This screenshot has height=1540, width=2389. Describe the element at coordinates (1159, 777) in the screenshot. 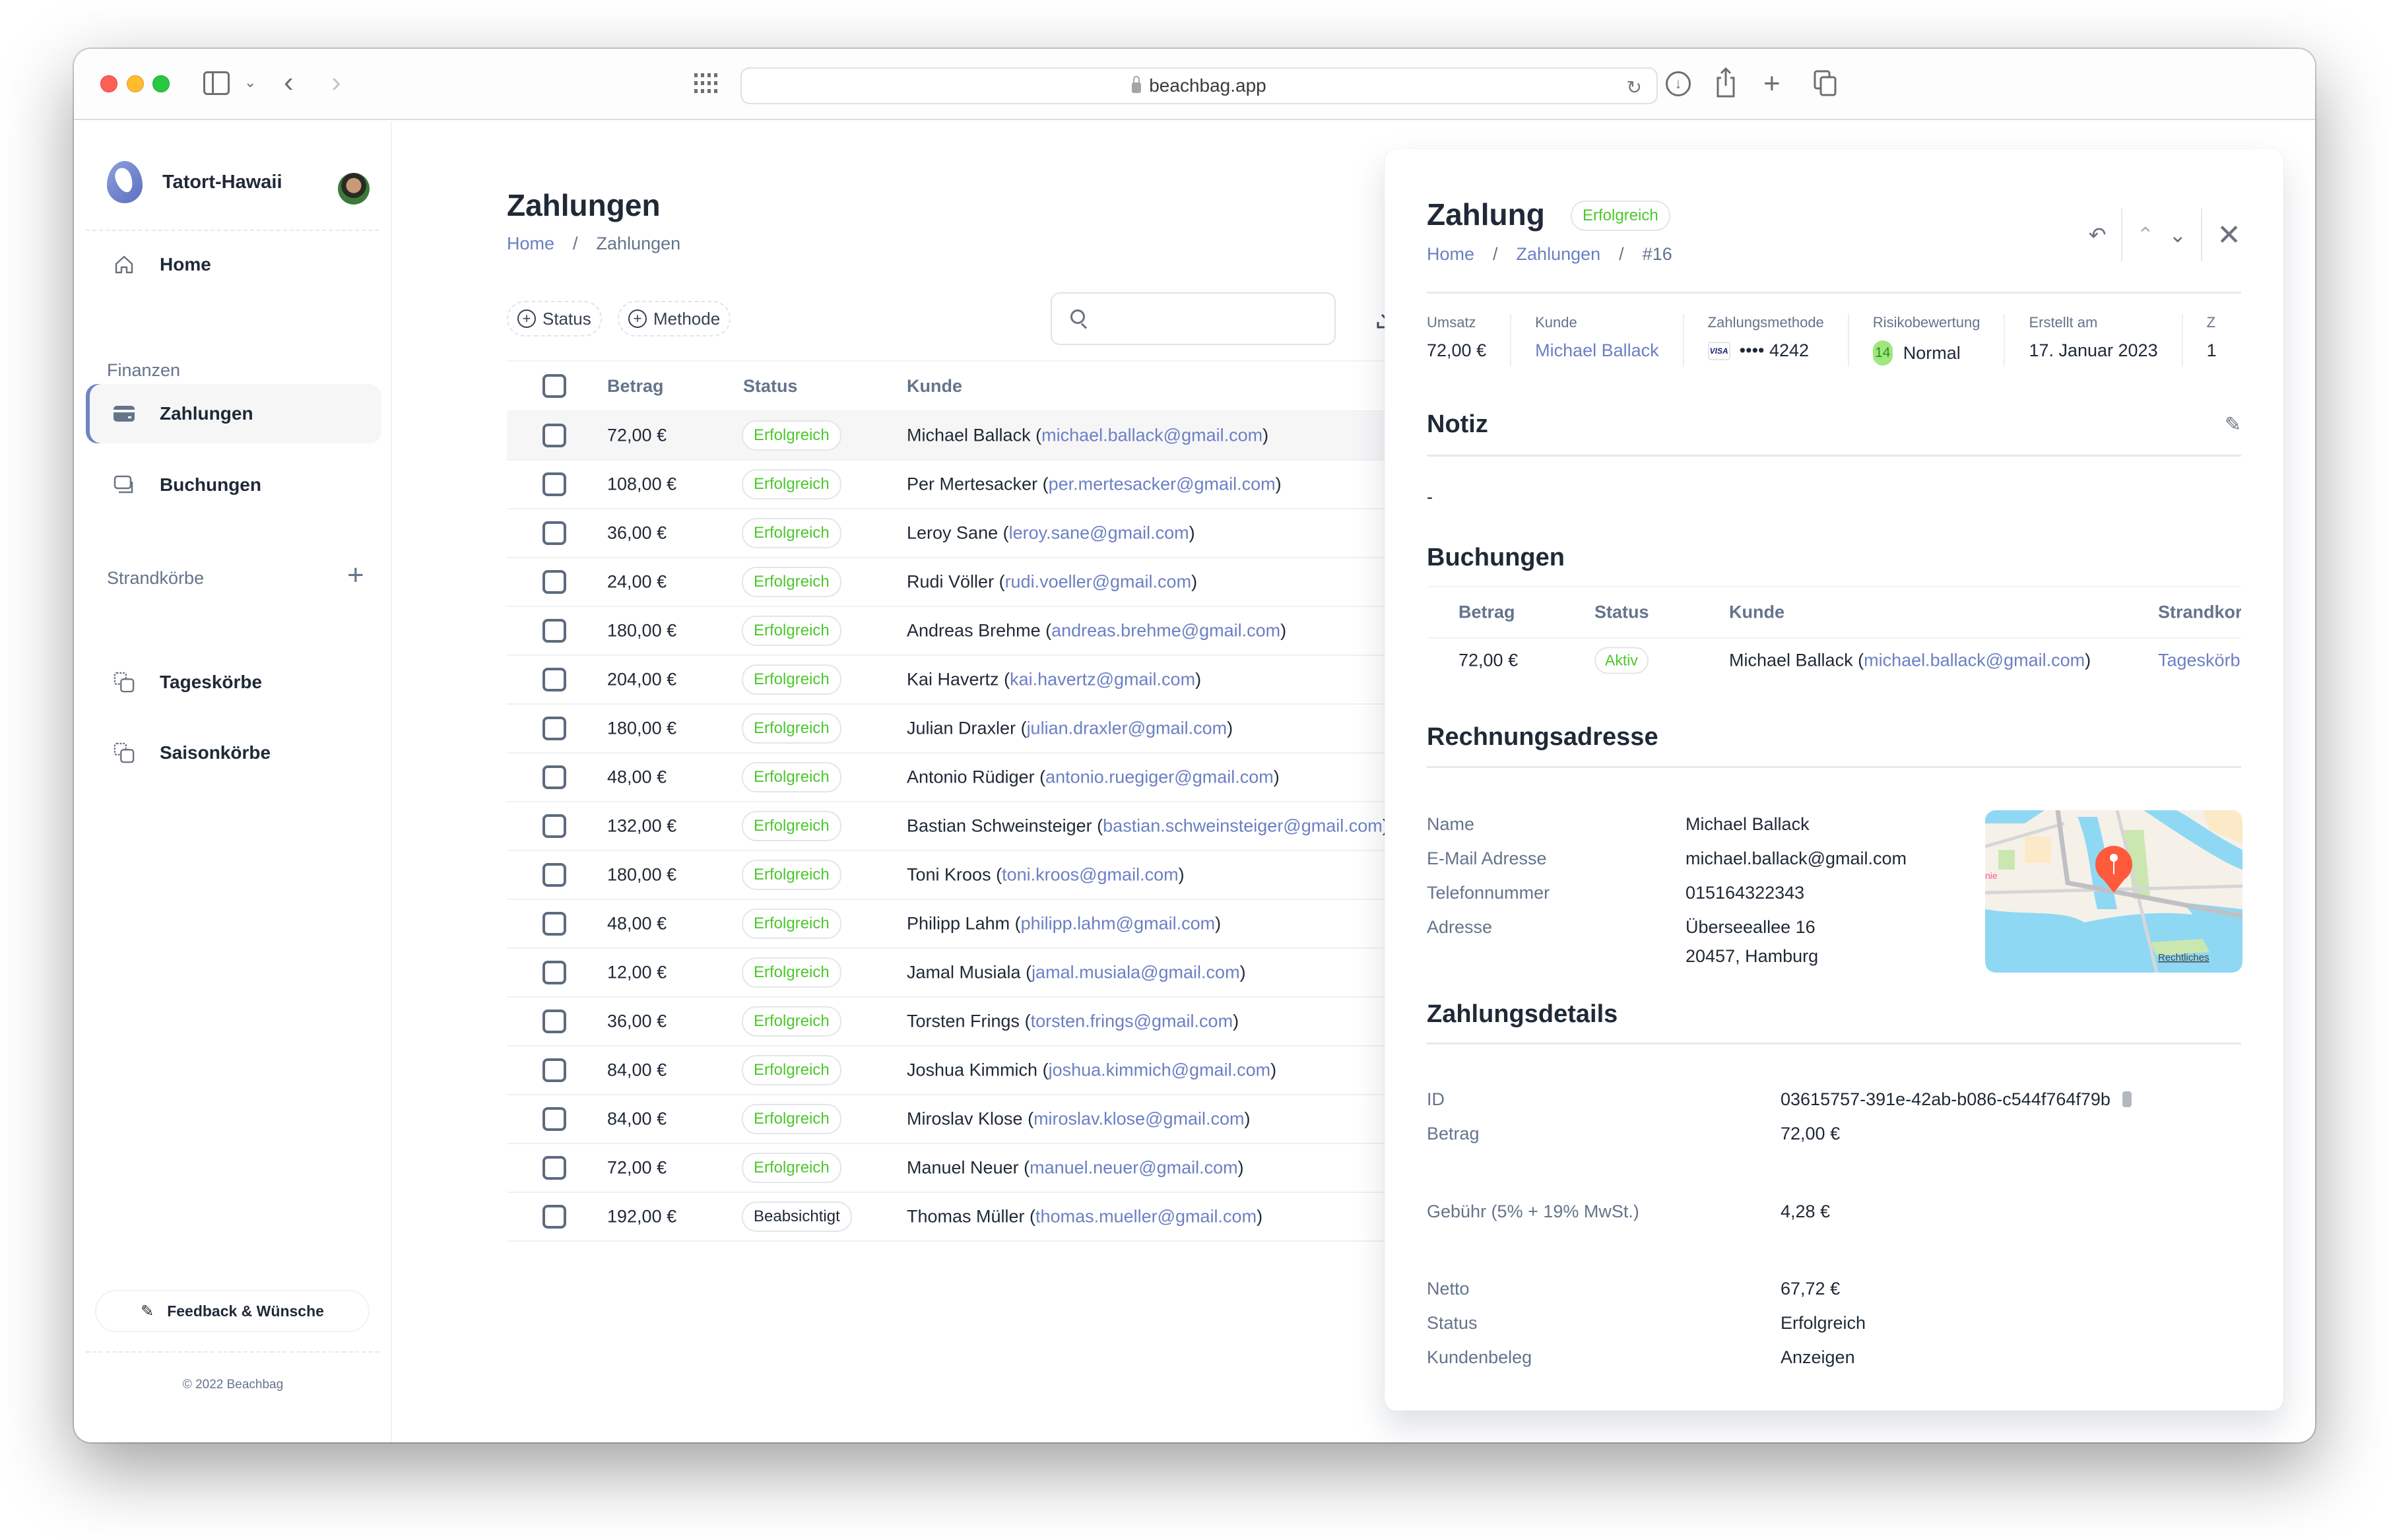

I see `customer-email-link: antonio.ruegiger@gmail.com` at that location.